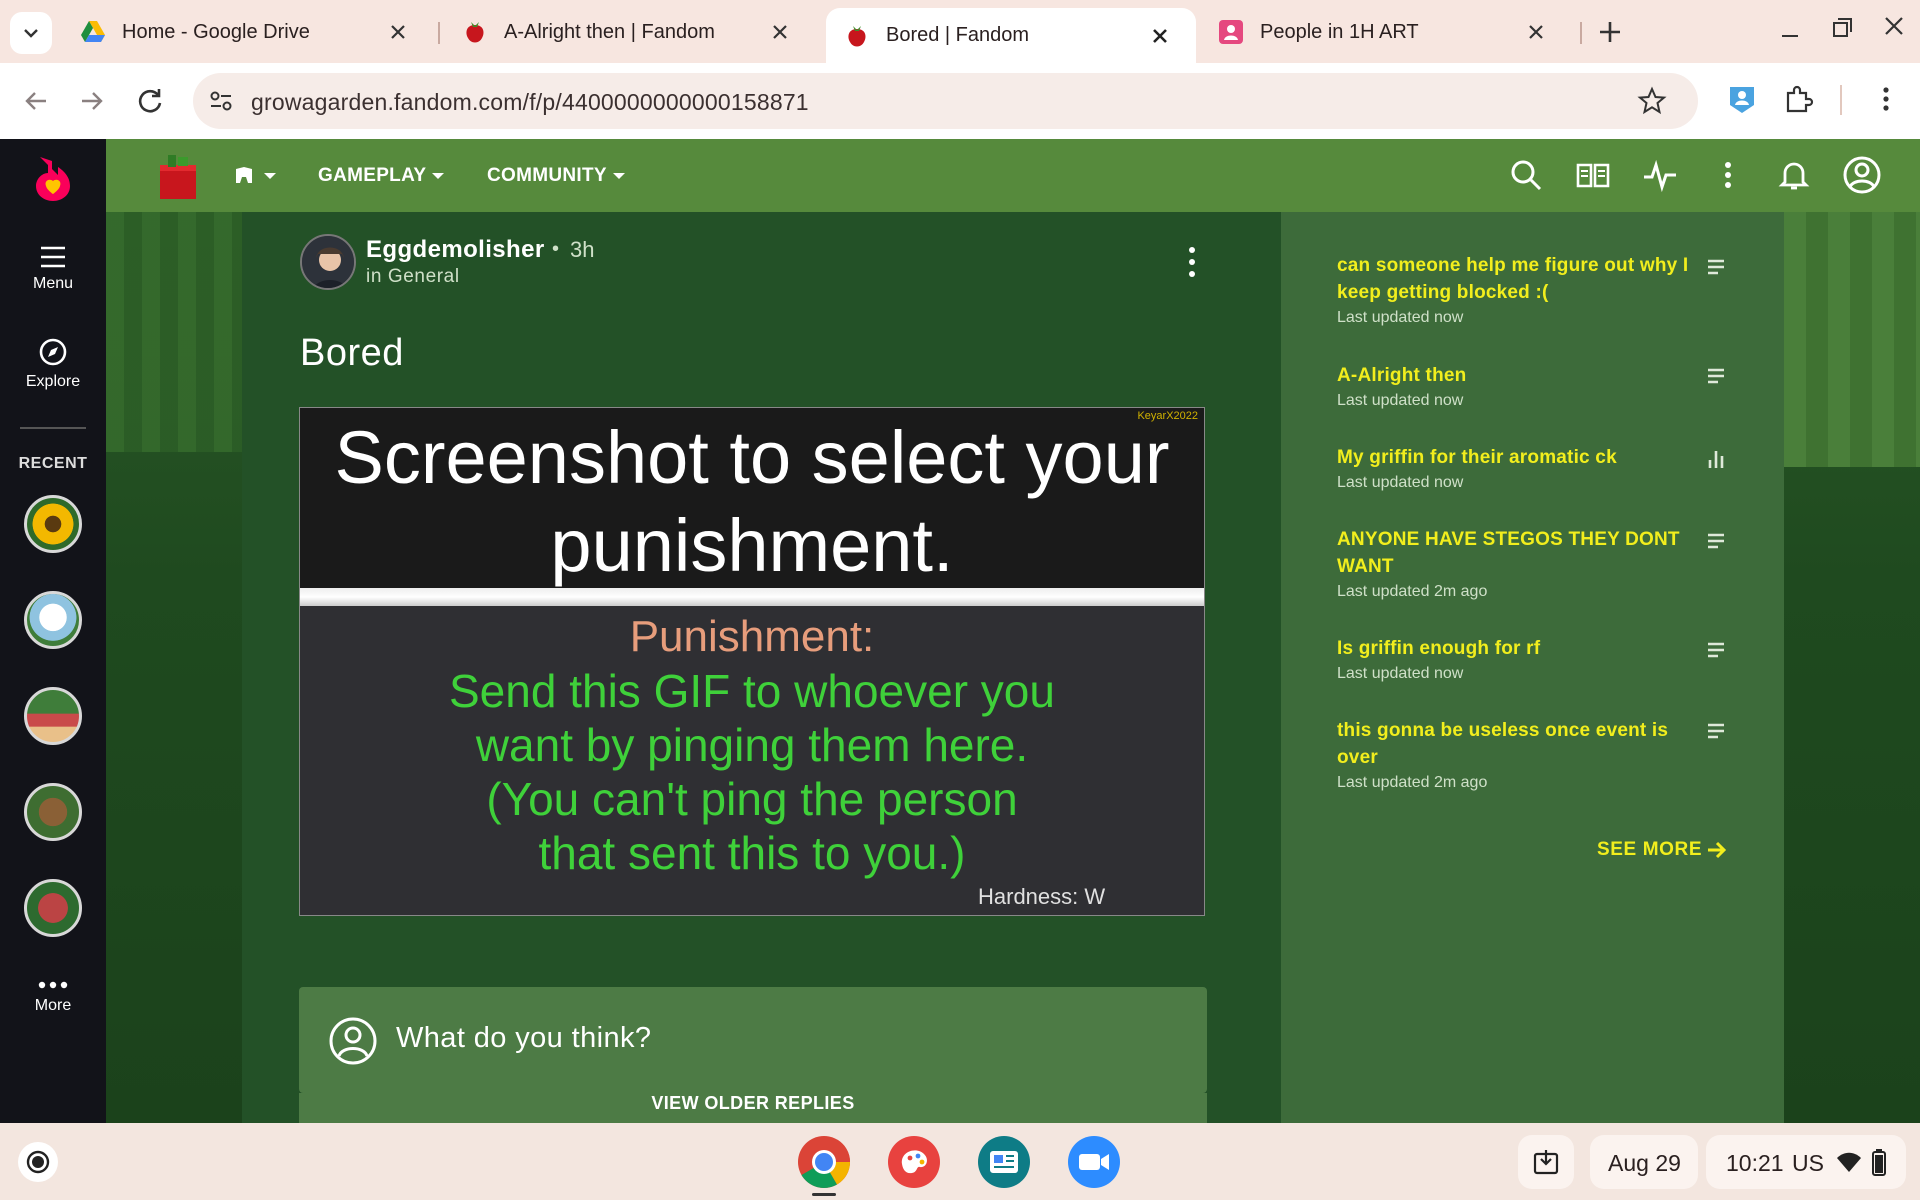 This screenshot has width=1920, height=1200. I want to click on tab-search-button, so click(31, 33).